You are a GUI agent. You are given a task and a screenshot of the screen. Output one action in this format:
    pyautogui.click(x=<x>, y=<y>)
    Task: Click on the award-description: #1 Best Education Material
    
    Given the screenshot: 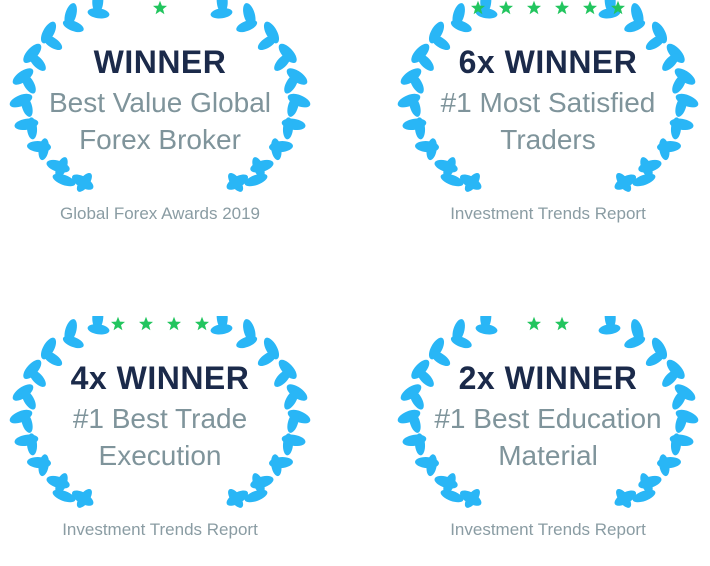 What is the action you would take?
    pyautogui.click(x=548, y=437)
    